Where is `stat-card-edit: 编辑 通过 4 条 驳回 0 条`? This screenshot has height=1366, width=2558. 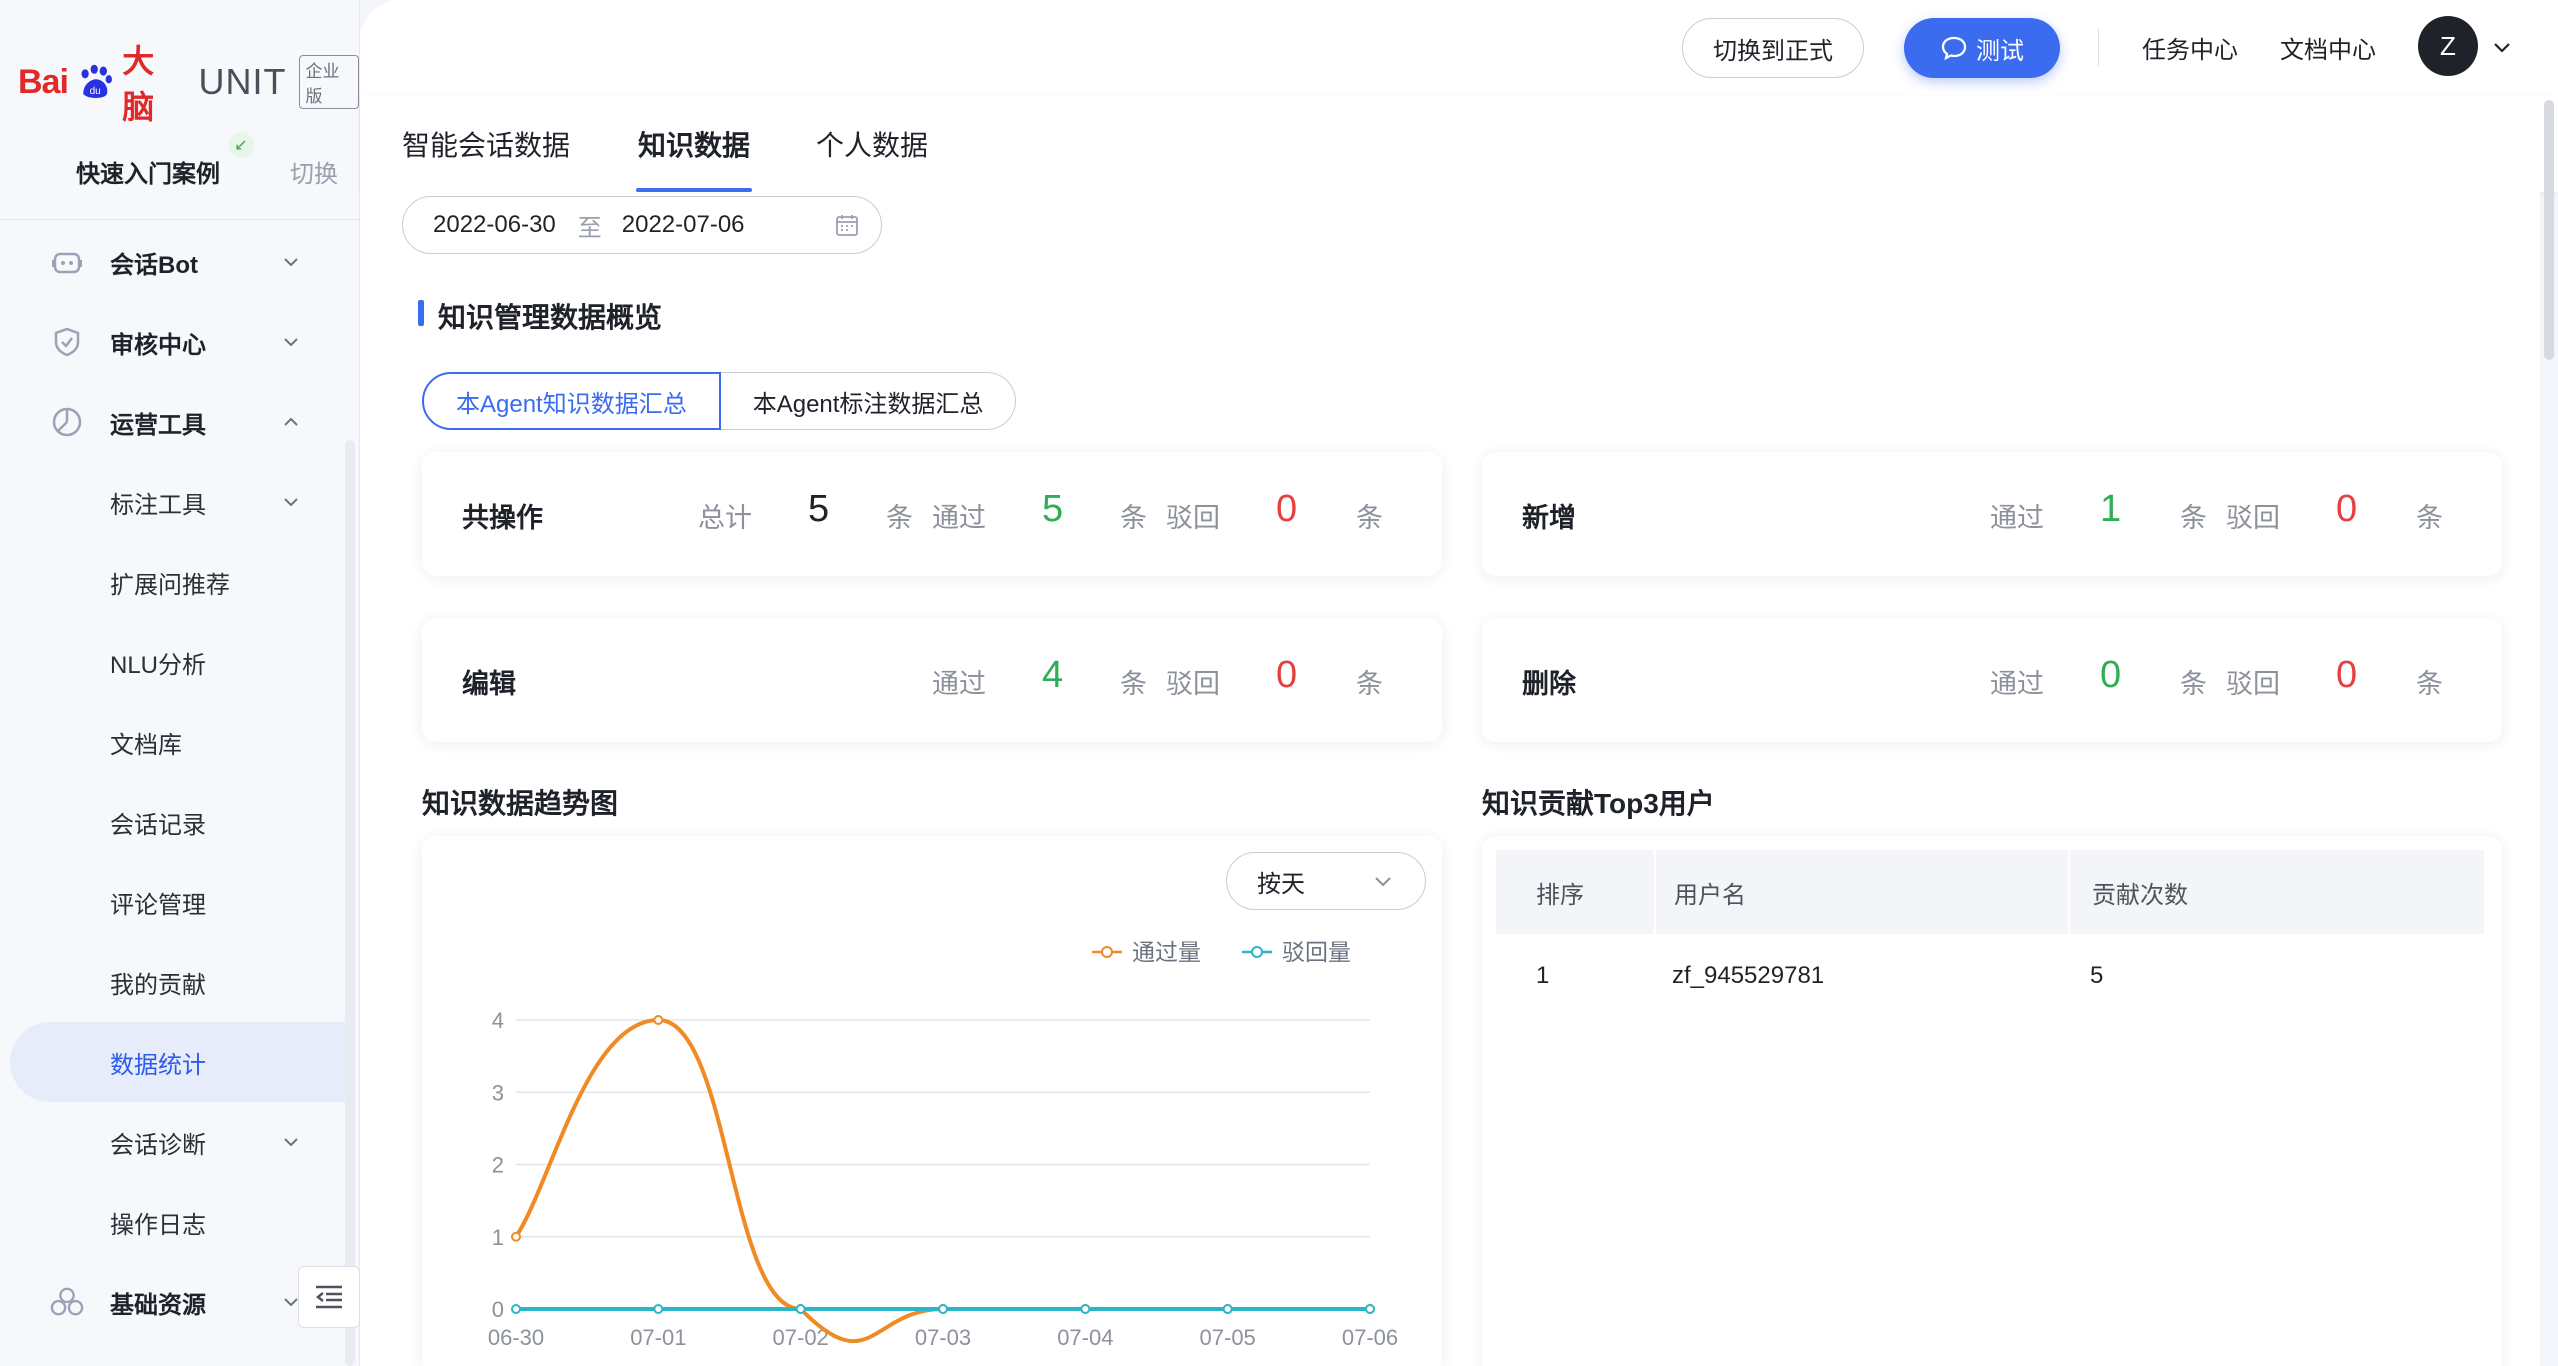
stat-card-edit: 编辑 通过 4 条 驳回 0 条 is located at coordinates (932, 680).